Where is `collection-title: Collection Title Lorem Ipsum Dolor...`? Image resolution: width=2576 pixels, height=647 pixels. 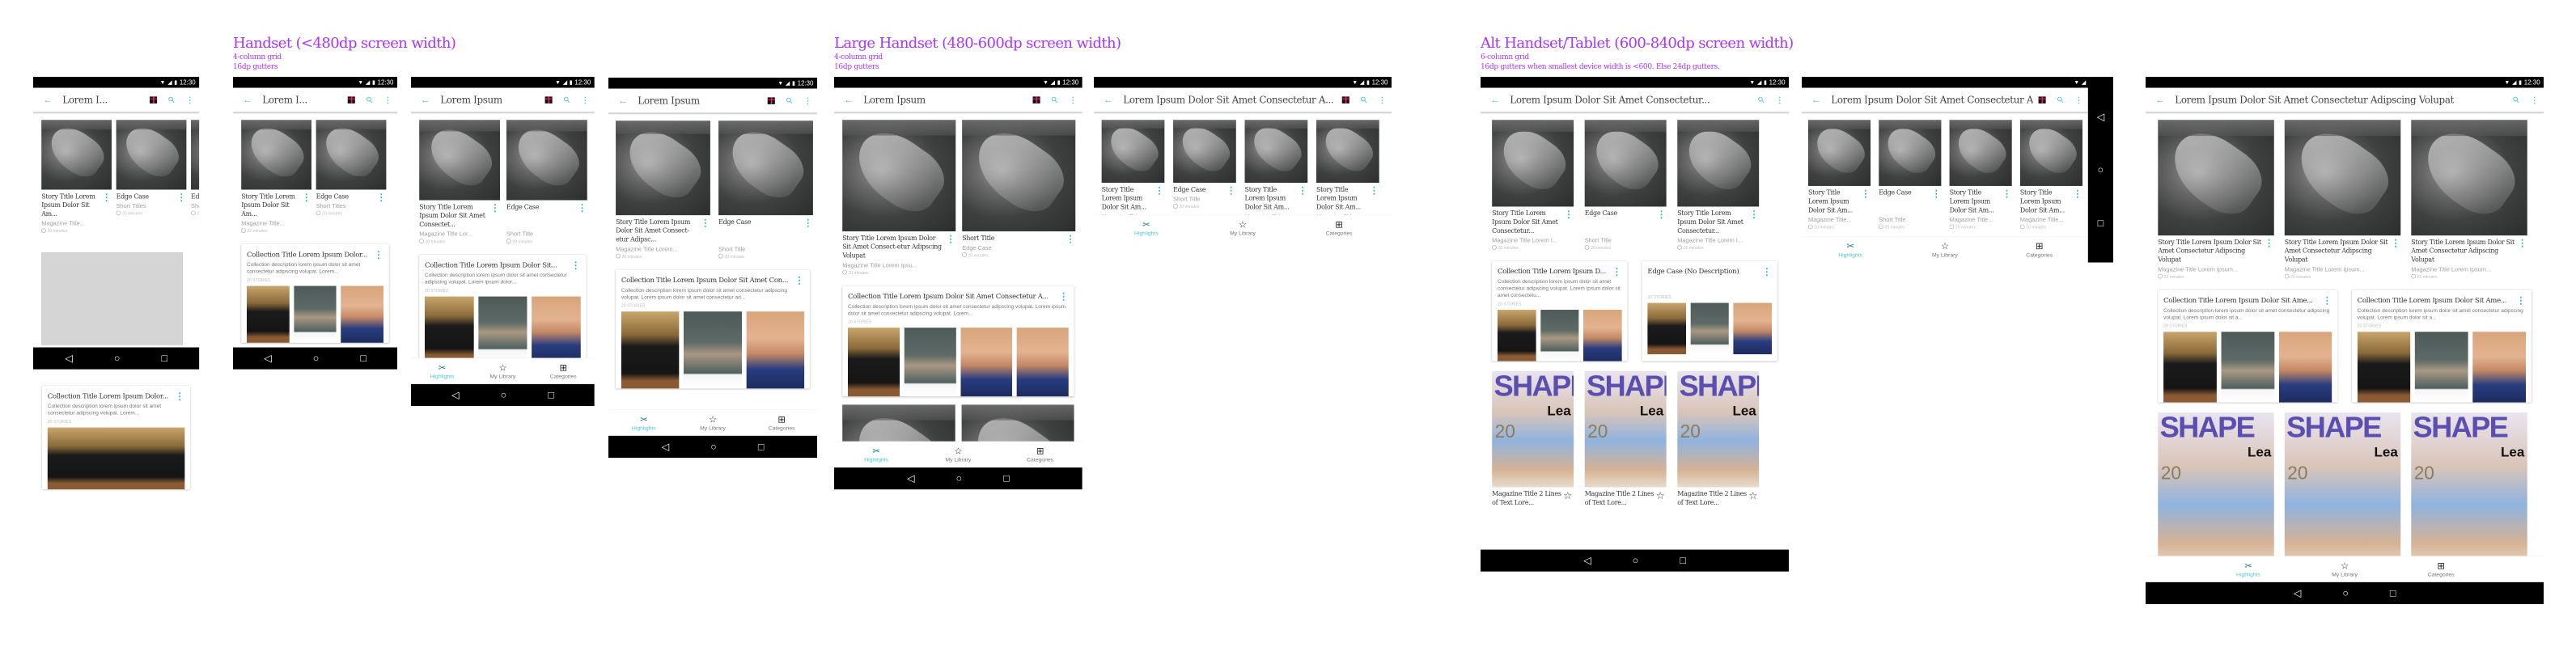
collection-title: Collection Title Lorem Ipsum Dolor... is located at coordinates (310, 255).